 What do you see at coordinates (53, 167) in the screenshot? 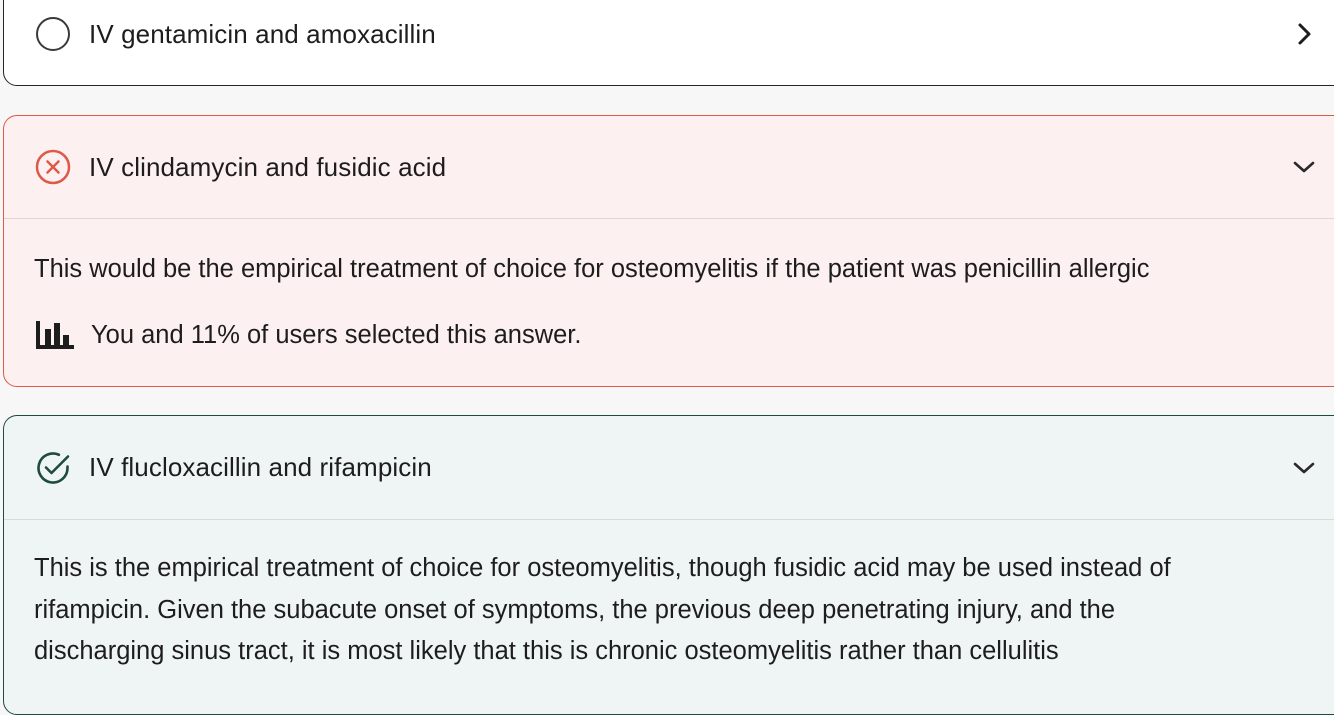
I see `x-circle-icon` at bounding box center [53, 167].